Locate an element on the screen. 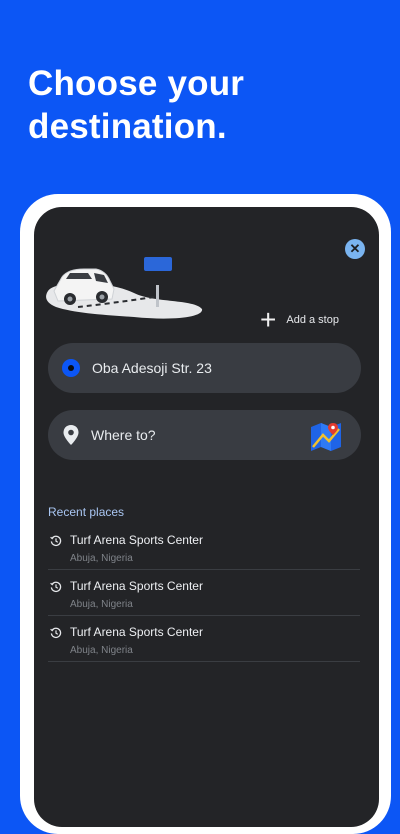  plus-icon: + is located at coordinates (268, 319).